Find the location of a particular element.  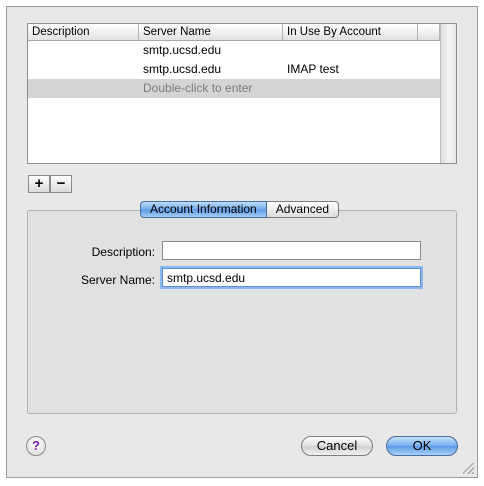

table-row-selected: Double-click to enter is located at coordinates (234, 88).